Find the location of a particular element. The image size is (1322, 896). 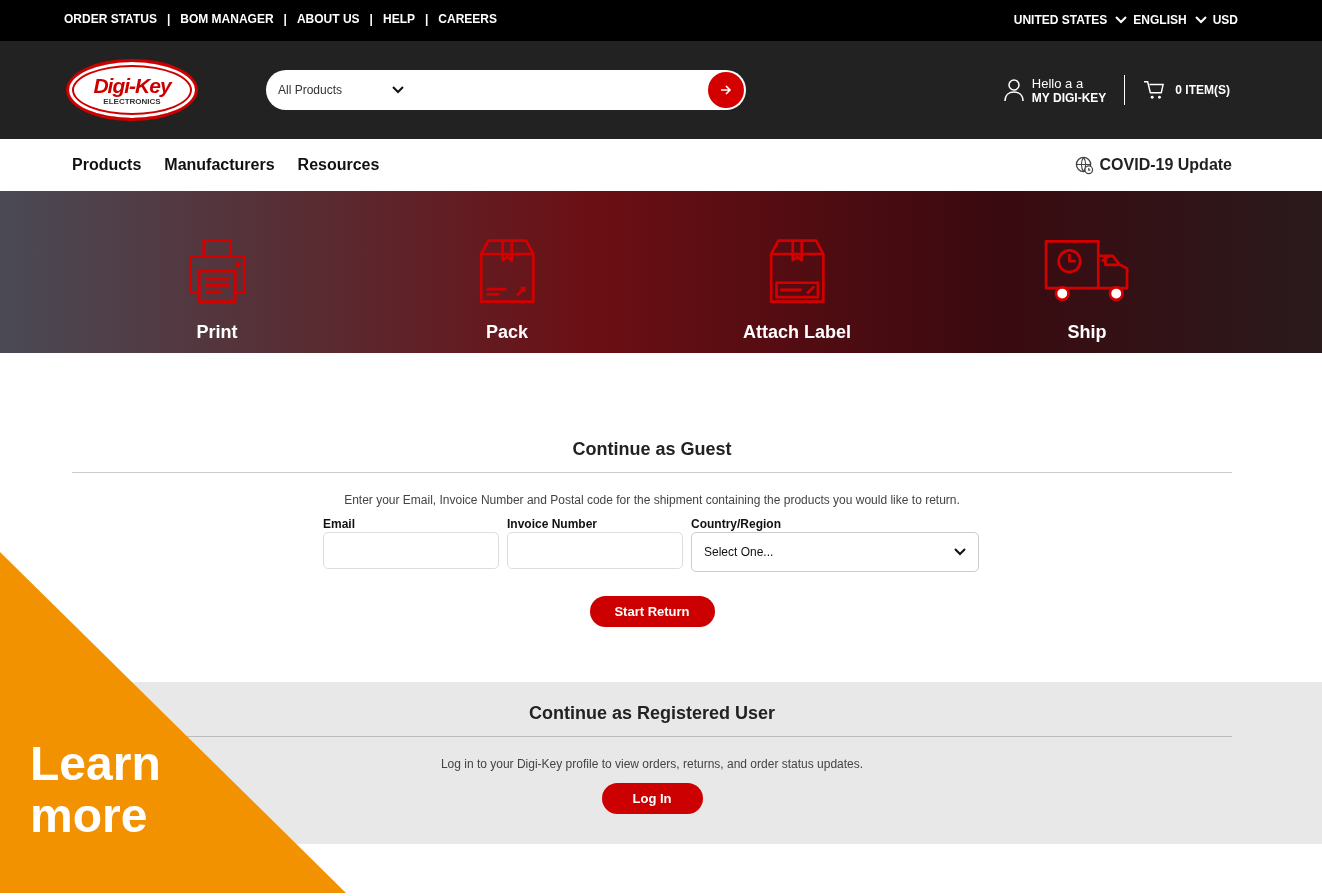

top-nav-link: ABOUT US is located at coordinates (328, 19).